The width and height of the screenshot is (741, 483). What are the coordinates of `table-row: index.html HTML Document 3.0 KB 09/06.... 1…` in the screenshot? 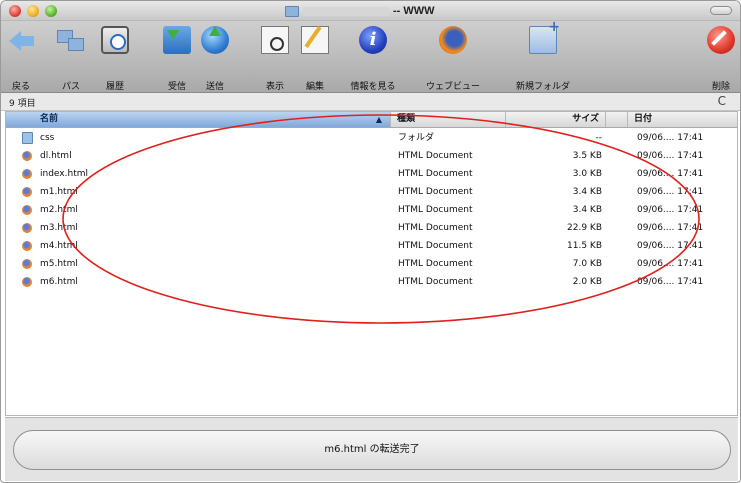 It's located at (371, 174).